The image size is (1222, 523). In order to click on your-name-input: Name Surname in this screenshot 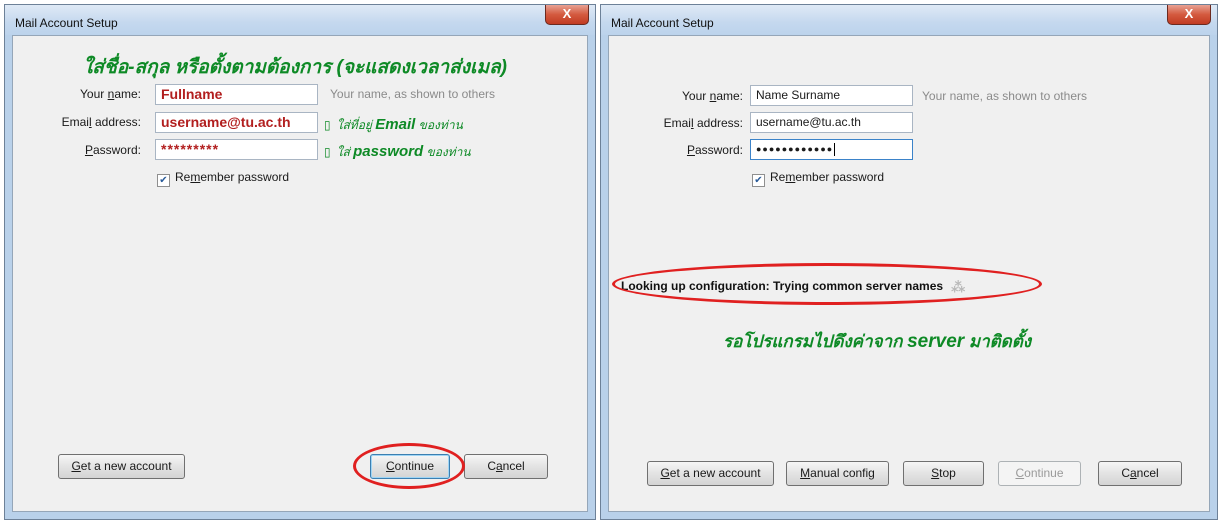, I will do `click(831, 95)`.